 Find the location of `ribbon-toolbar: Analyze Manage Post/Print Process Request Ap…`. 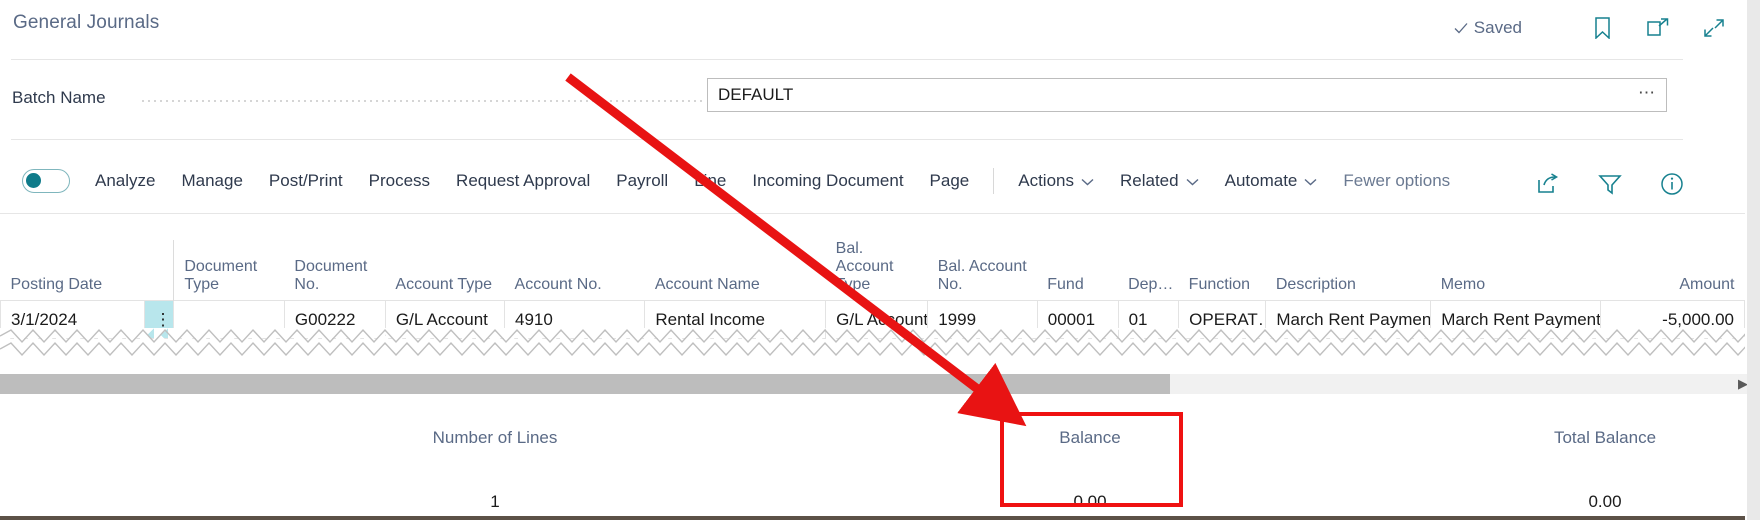

ribbon-toolbar: Analyze Manage Post/Print Process Request Ap… is located at coordinates (880, 186).